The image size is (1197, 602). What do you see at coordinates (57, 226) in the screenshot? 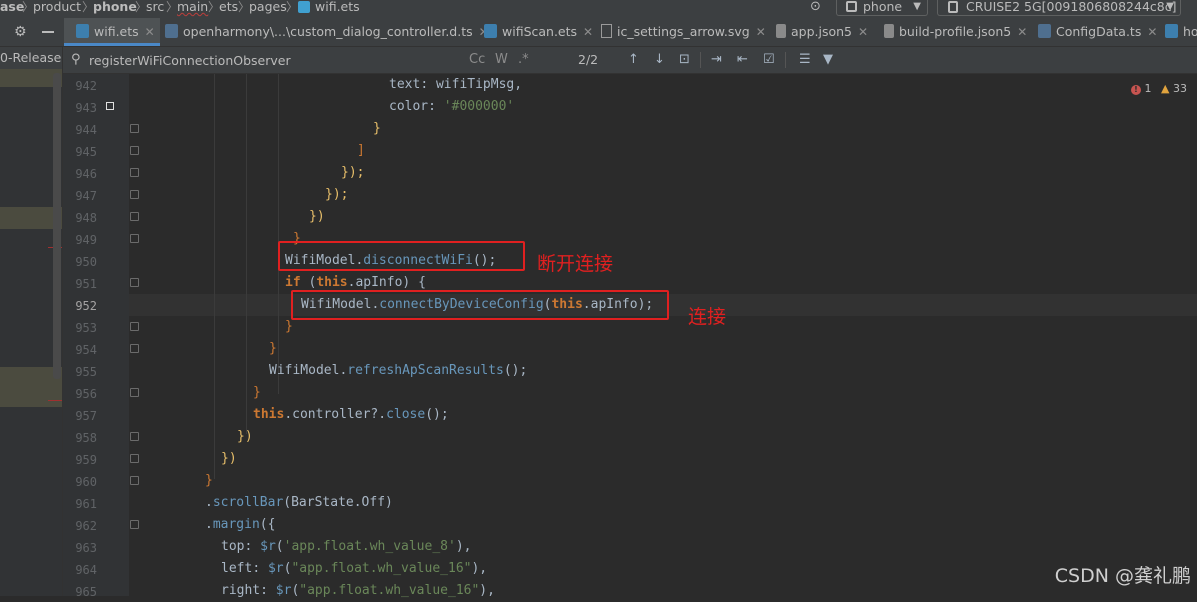
I see `scrollbar` at bounding box center [57, 226].